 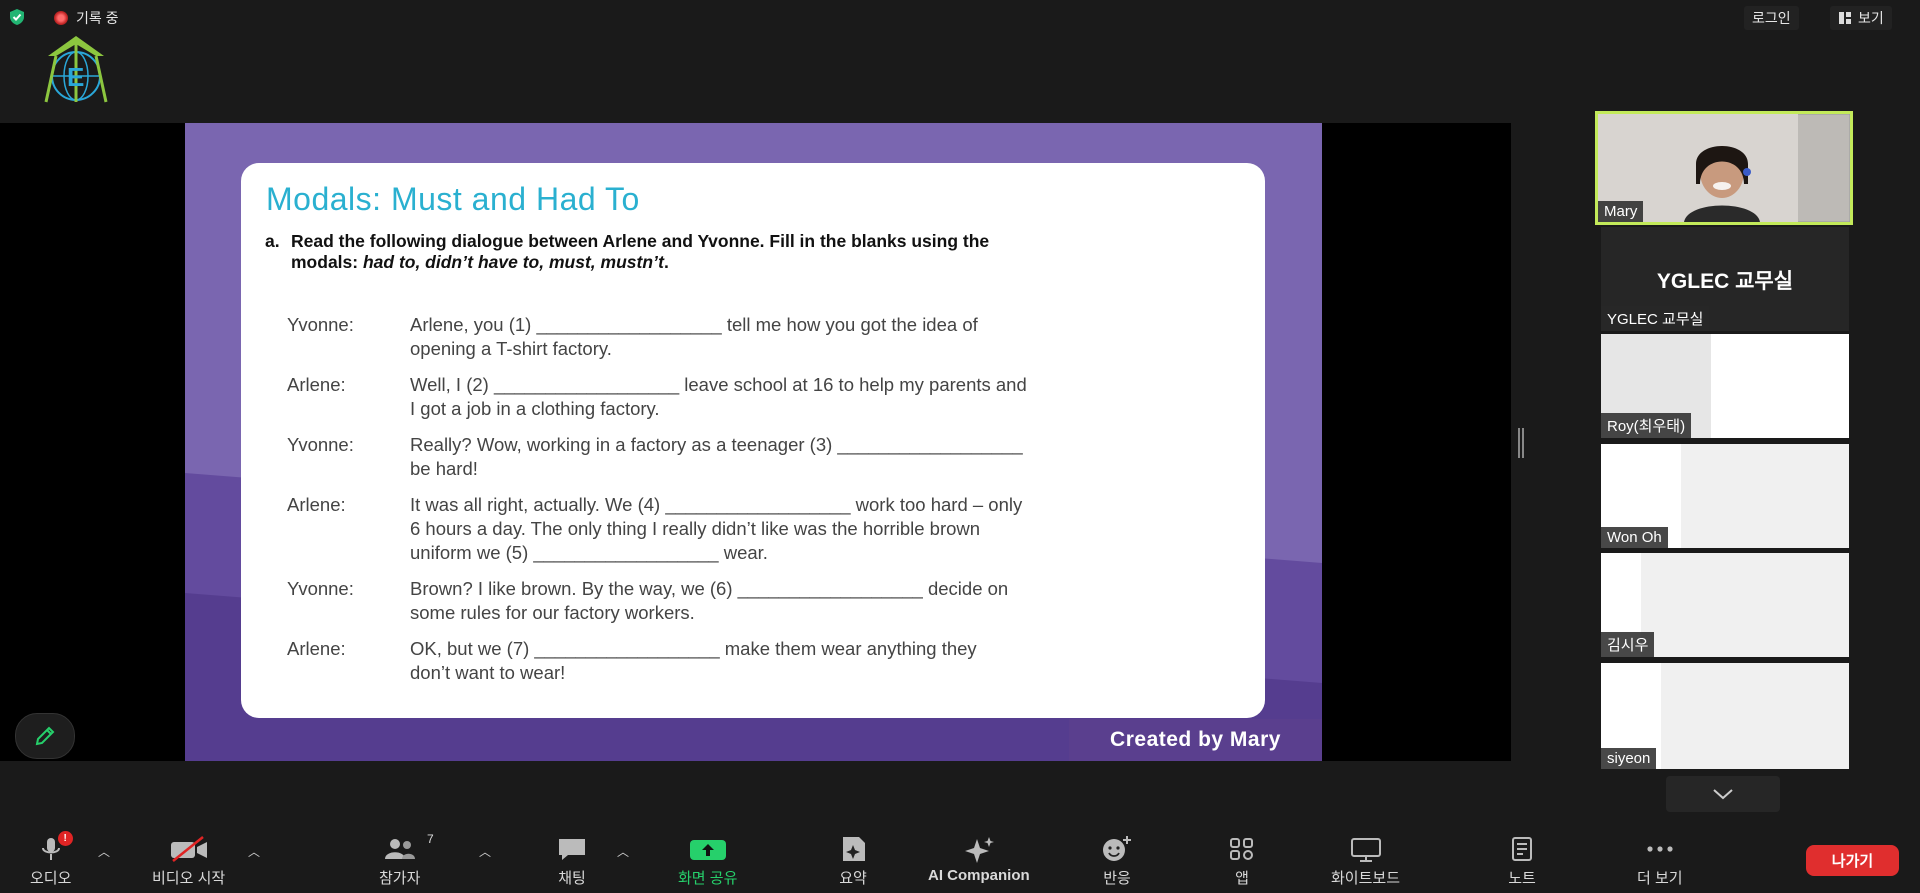 I want to click on dialogue-line: I got a job in a clothing factory., so click(x=535, y=408).